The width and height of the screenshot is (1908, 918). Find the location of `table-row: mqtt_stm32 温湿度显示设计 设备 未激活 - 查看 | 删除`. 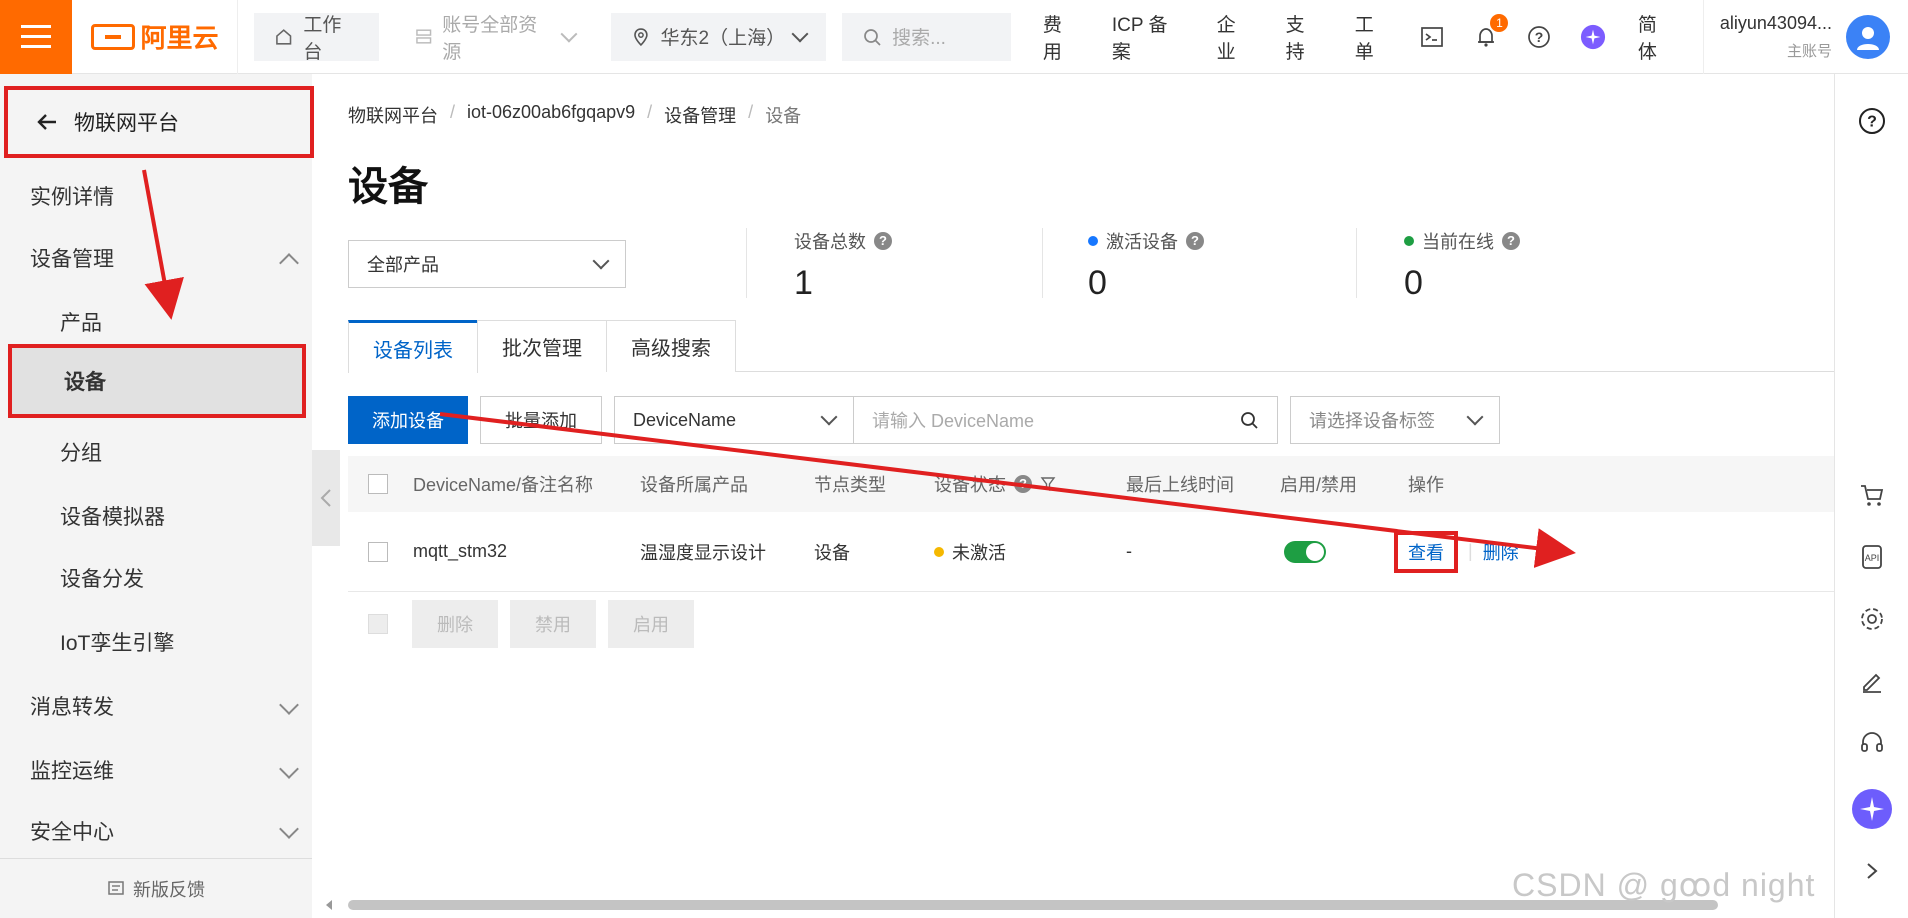

table-row: mqtt_stm32 温湿度显示设计 设备 未激活 - 查看 | 删除 is located at coordinates (1091, 552).